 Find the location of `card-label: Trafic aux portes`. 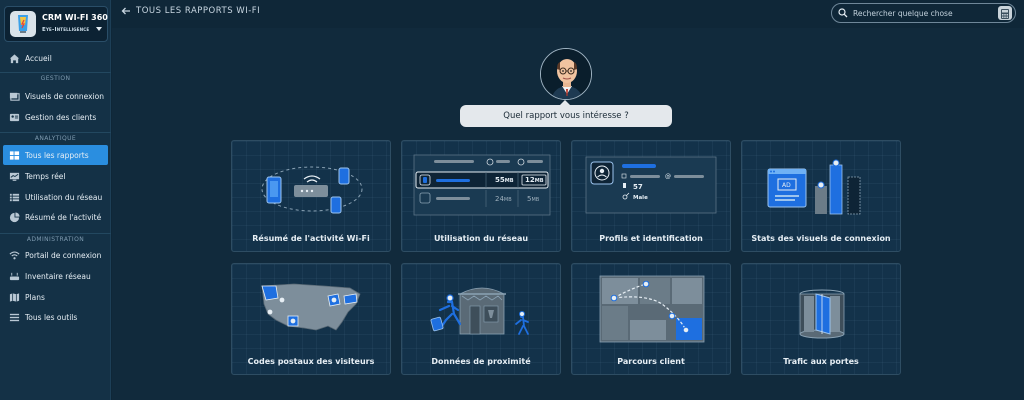

card-label: Trafic aux portes is located at coordinates (821, 361).